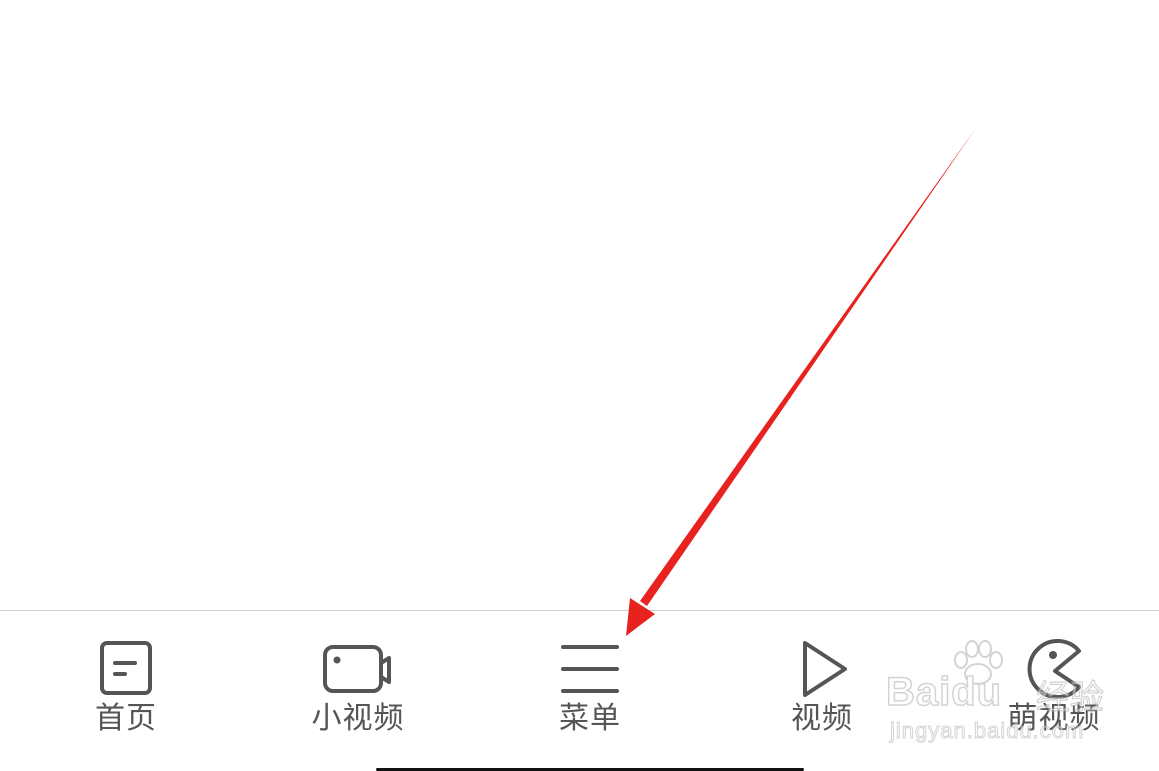 Image resolution: width=1159 pixels, height=771 pixels. What do you see at coordinates (590, 718) in the screenshot?
I see `tab-menu-label: 菜单` at bounding box center [590, 718].